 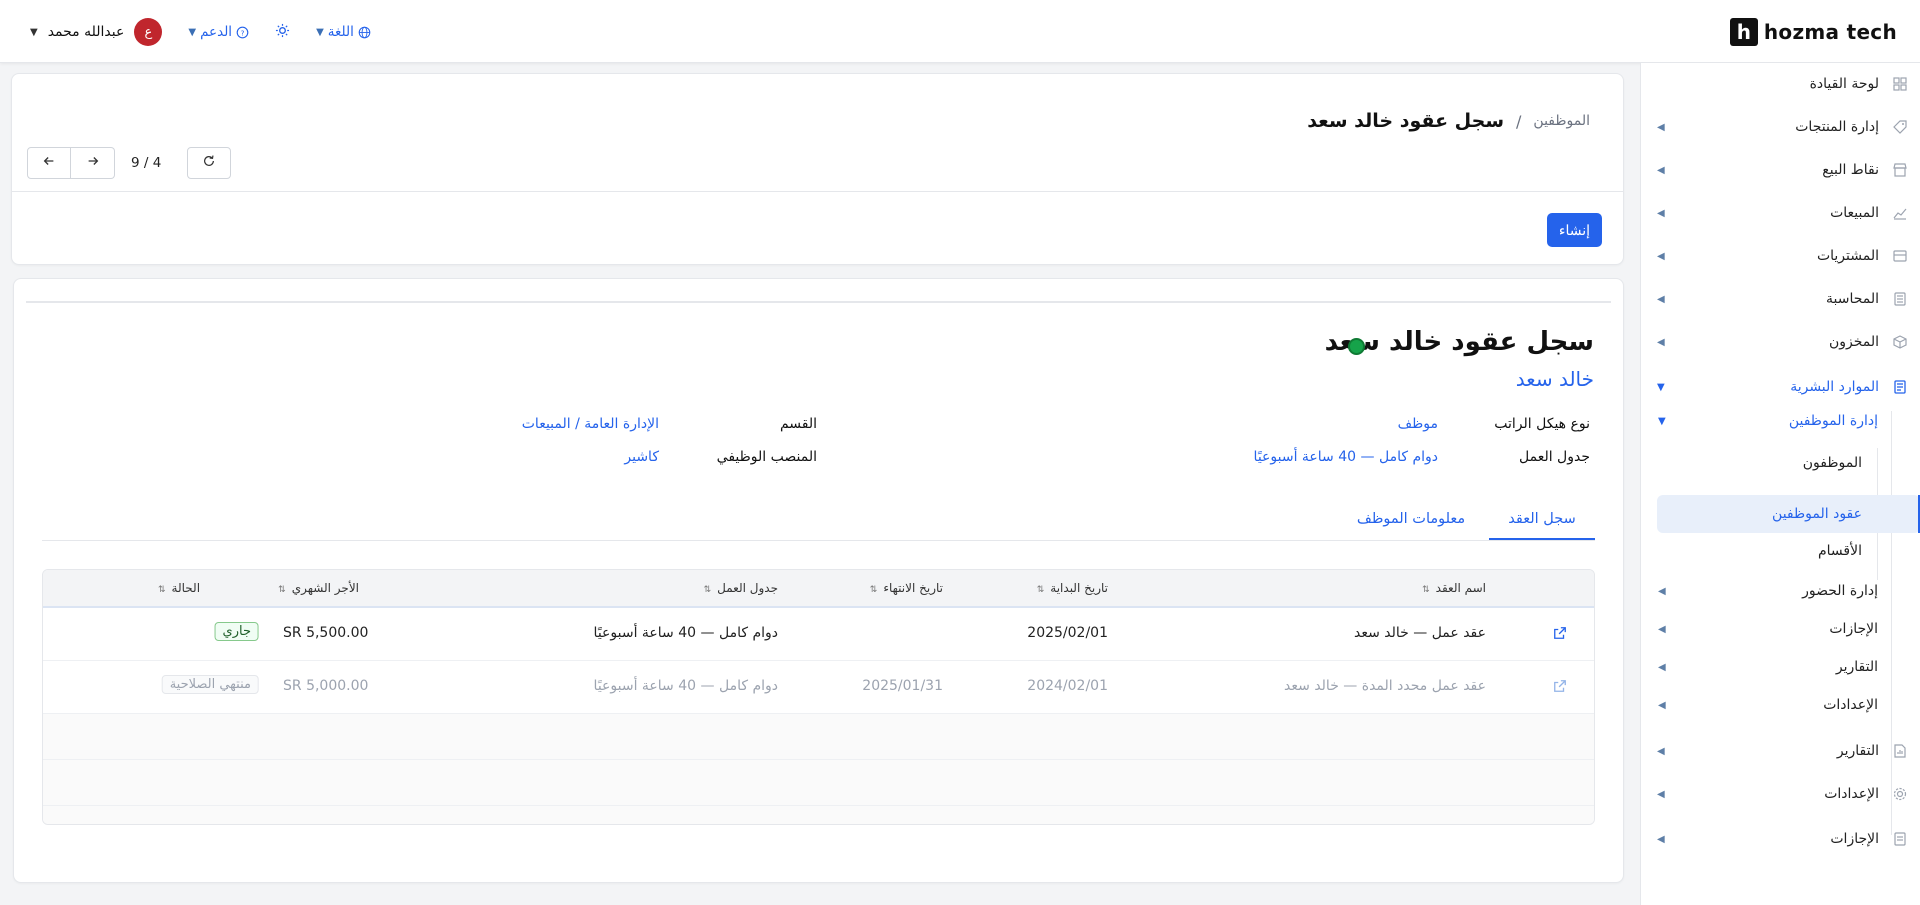 I want to click on sidebar-sub-reports: التقارير ◀, so click(x=1767, y=667).